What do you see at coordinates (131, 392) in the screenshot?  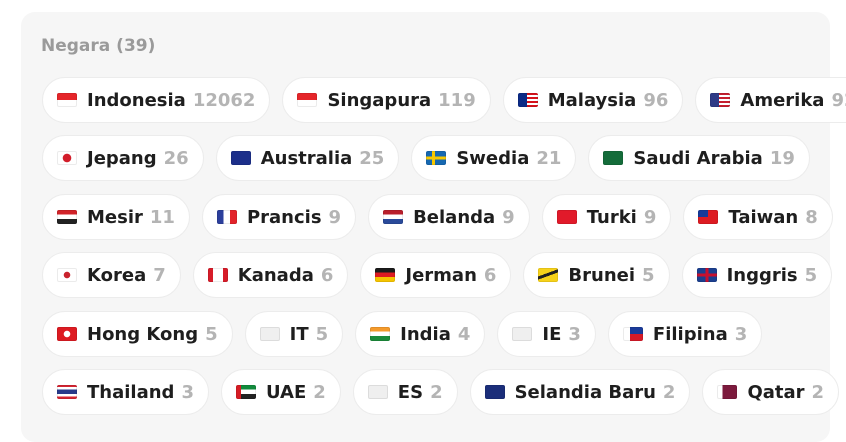 I see `country-name: Thailand` at bounding box center [131, 392].